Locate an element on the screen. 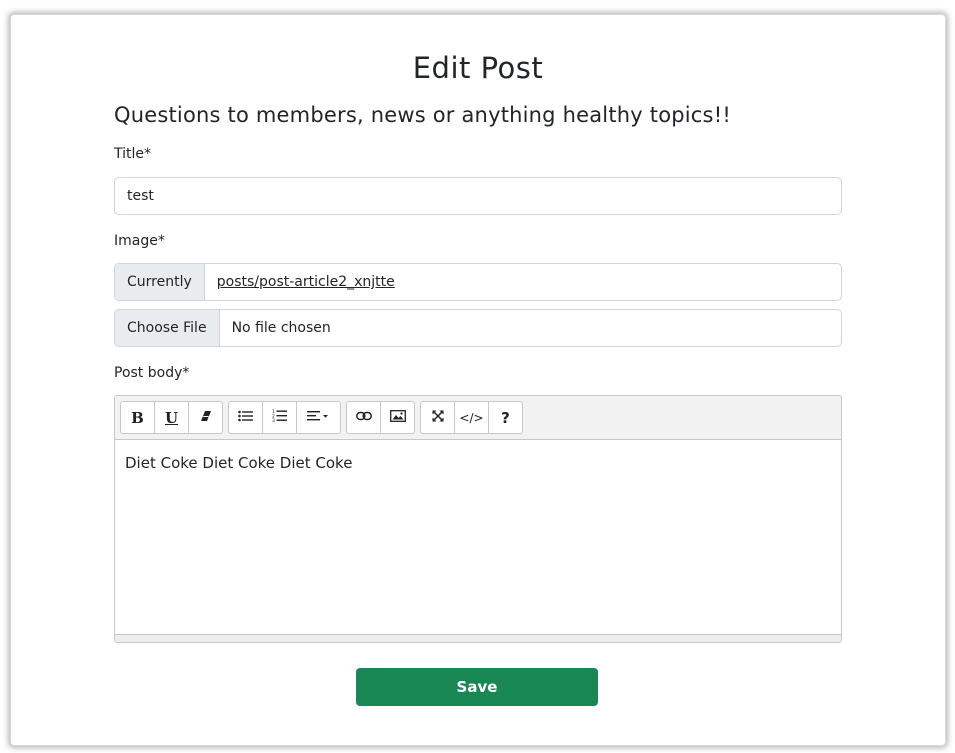 The height and width of the screenshot is (753, 955). paragraph-align-button is located at coordinates (318, 417).